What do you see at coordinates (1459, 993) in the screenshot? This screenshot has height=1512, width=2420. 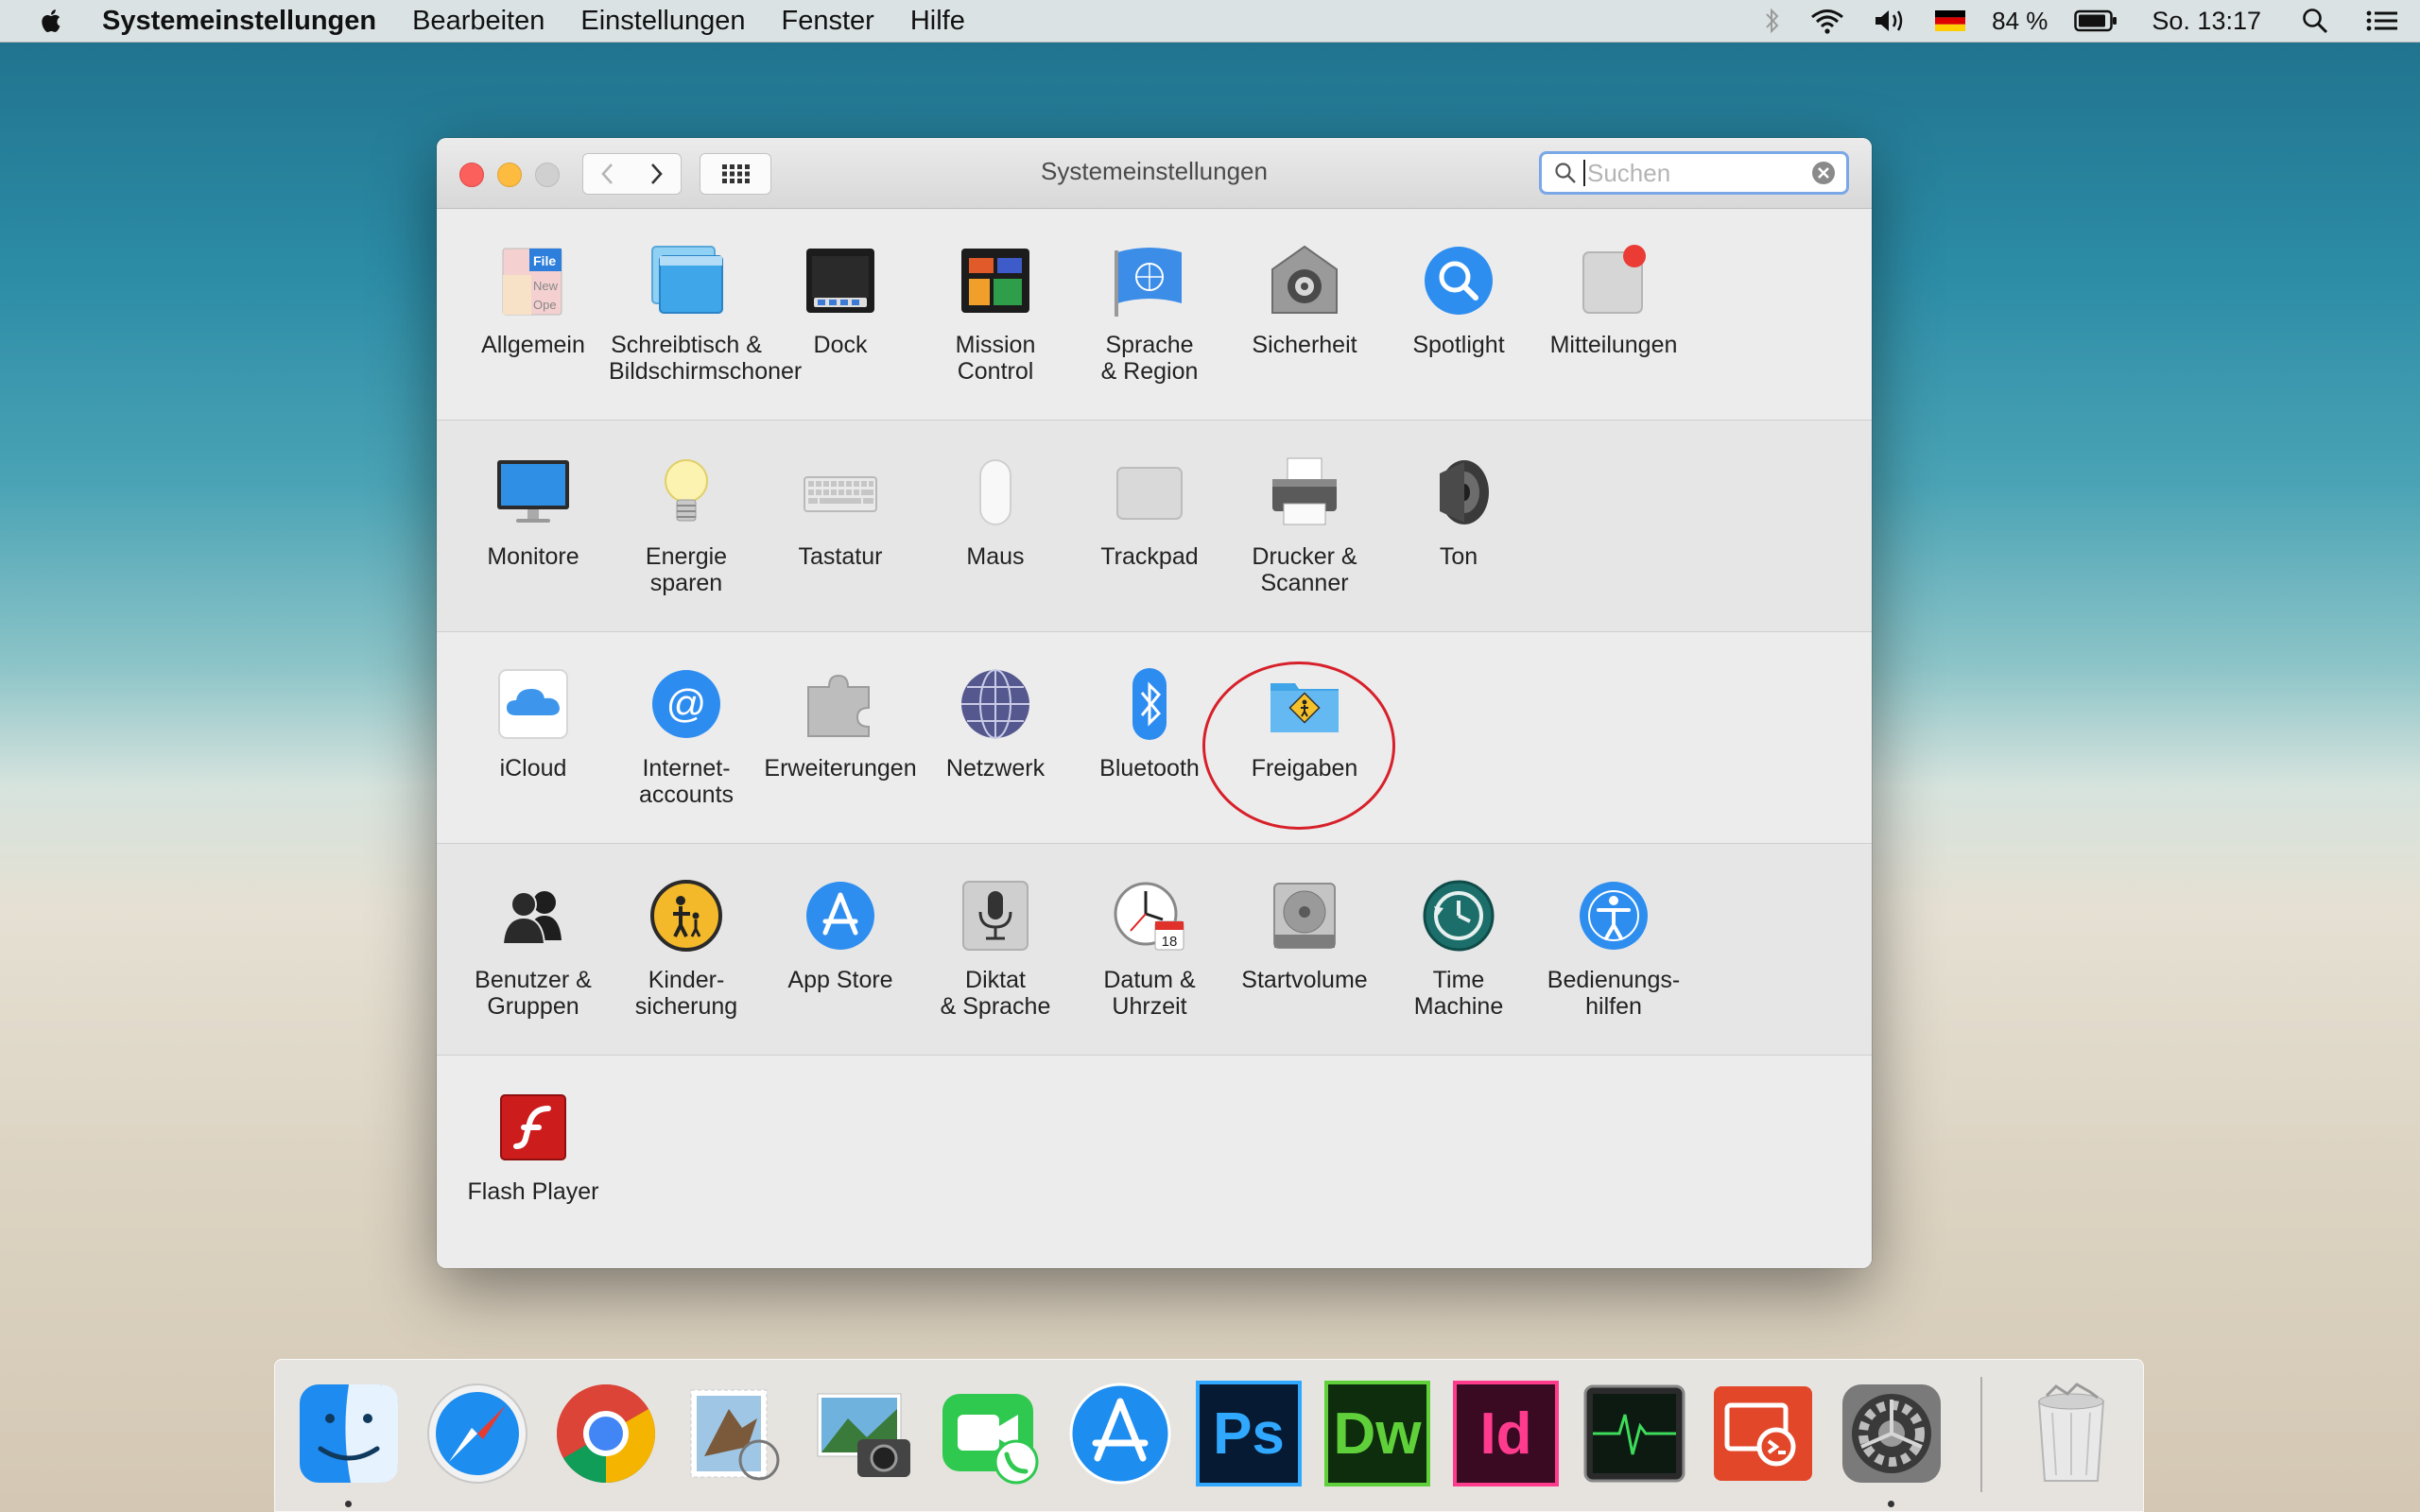 I see `pref-label: Time Machine` at bounding box center [1459, 993].